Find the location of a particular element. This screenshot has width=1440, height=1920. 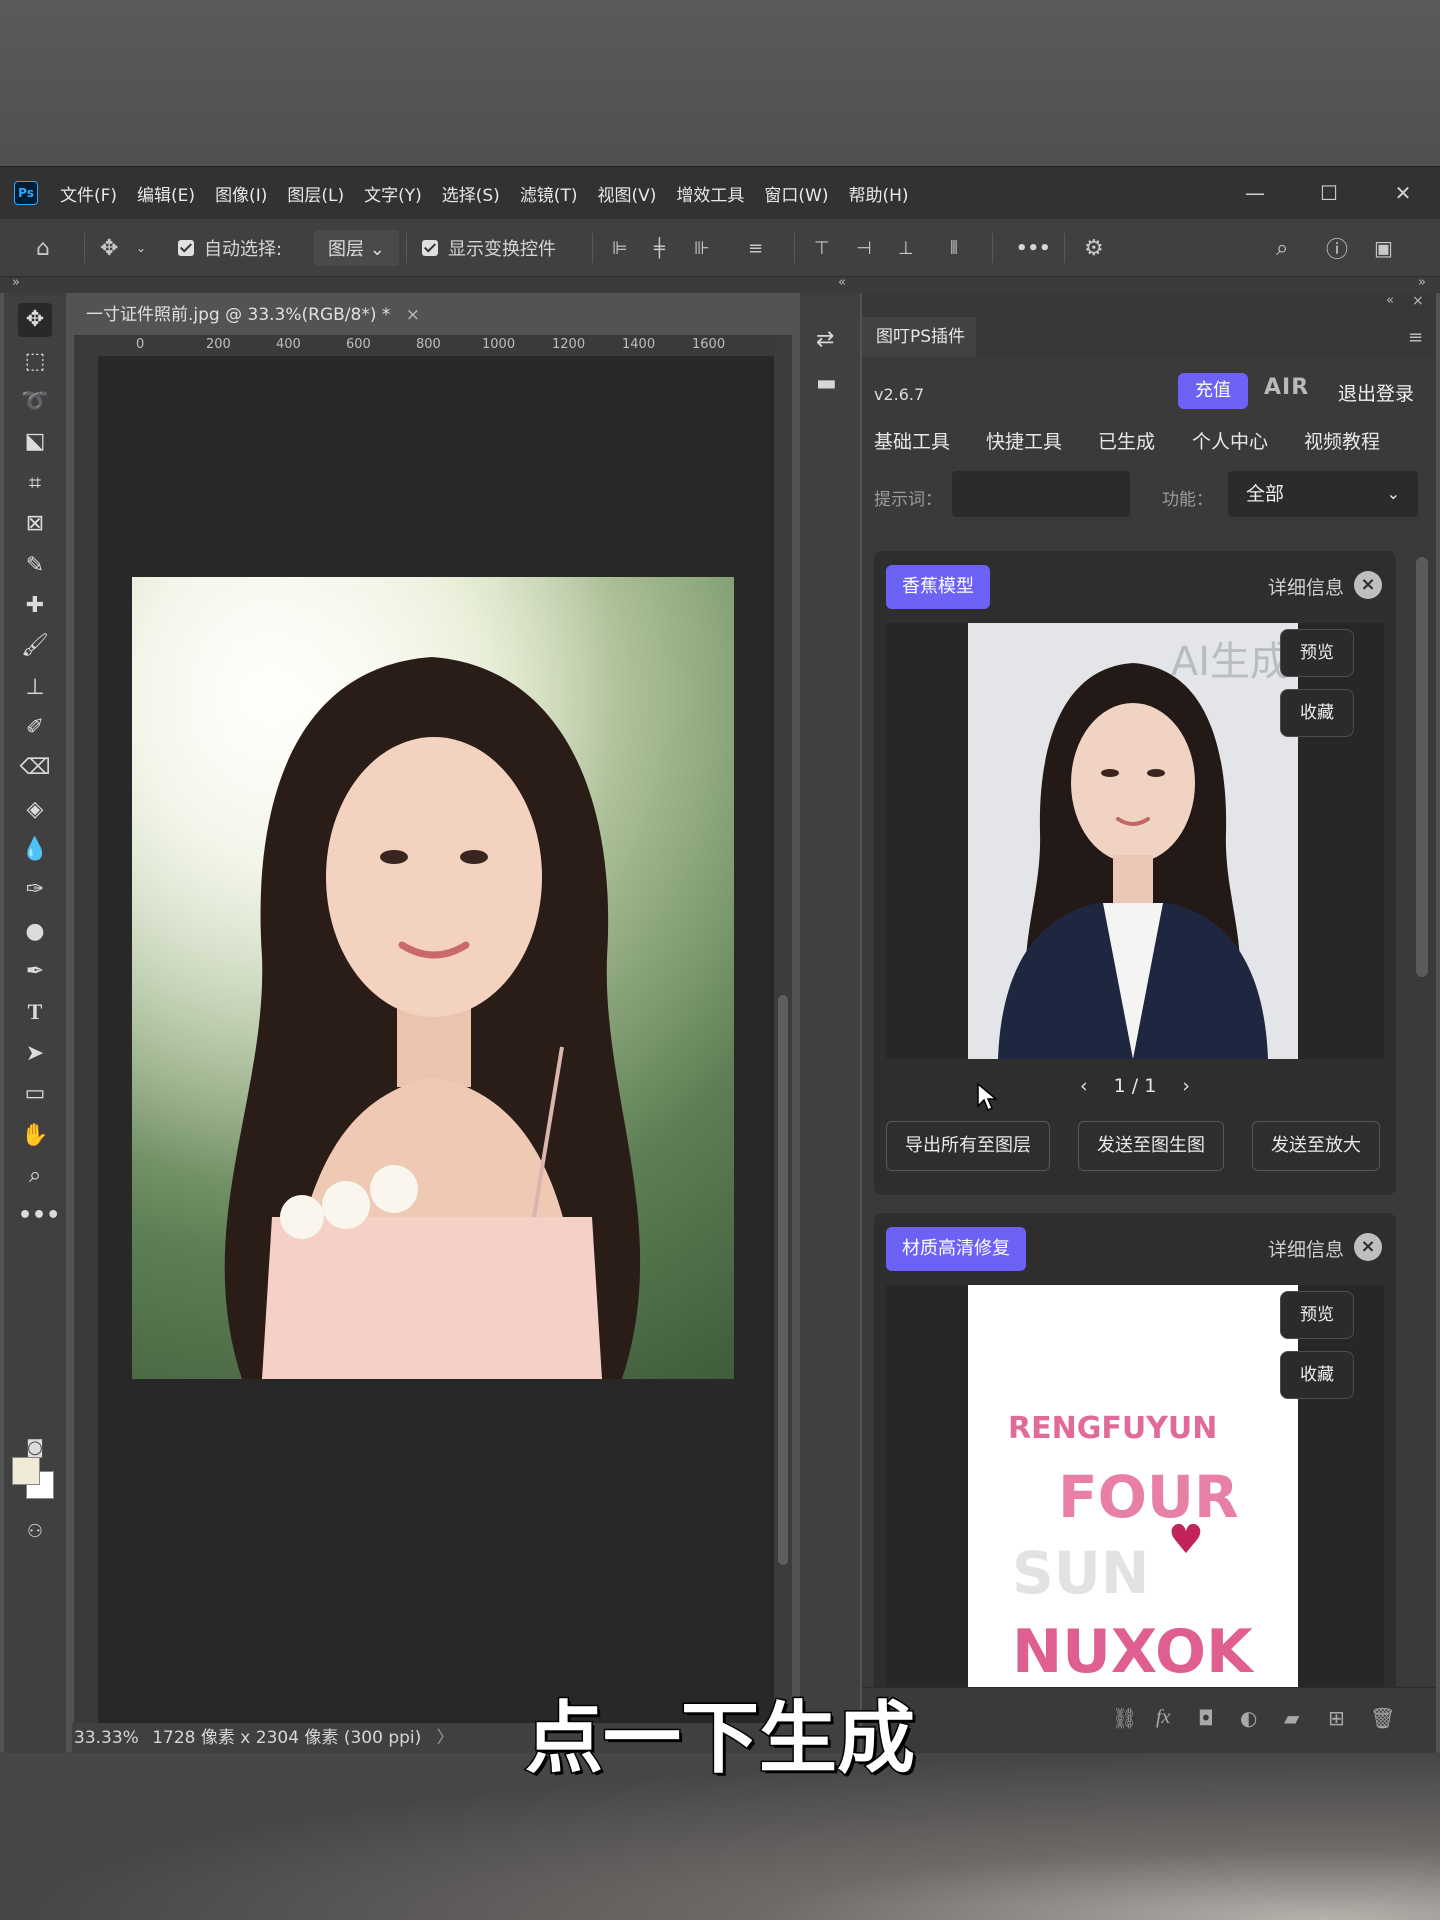

maximize-icon: ☐ is located at coordinates (1329, 193).